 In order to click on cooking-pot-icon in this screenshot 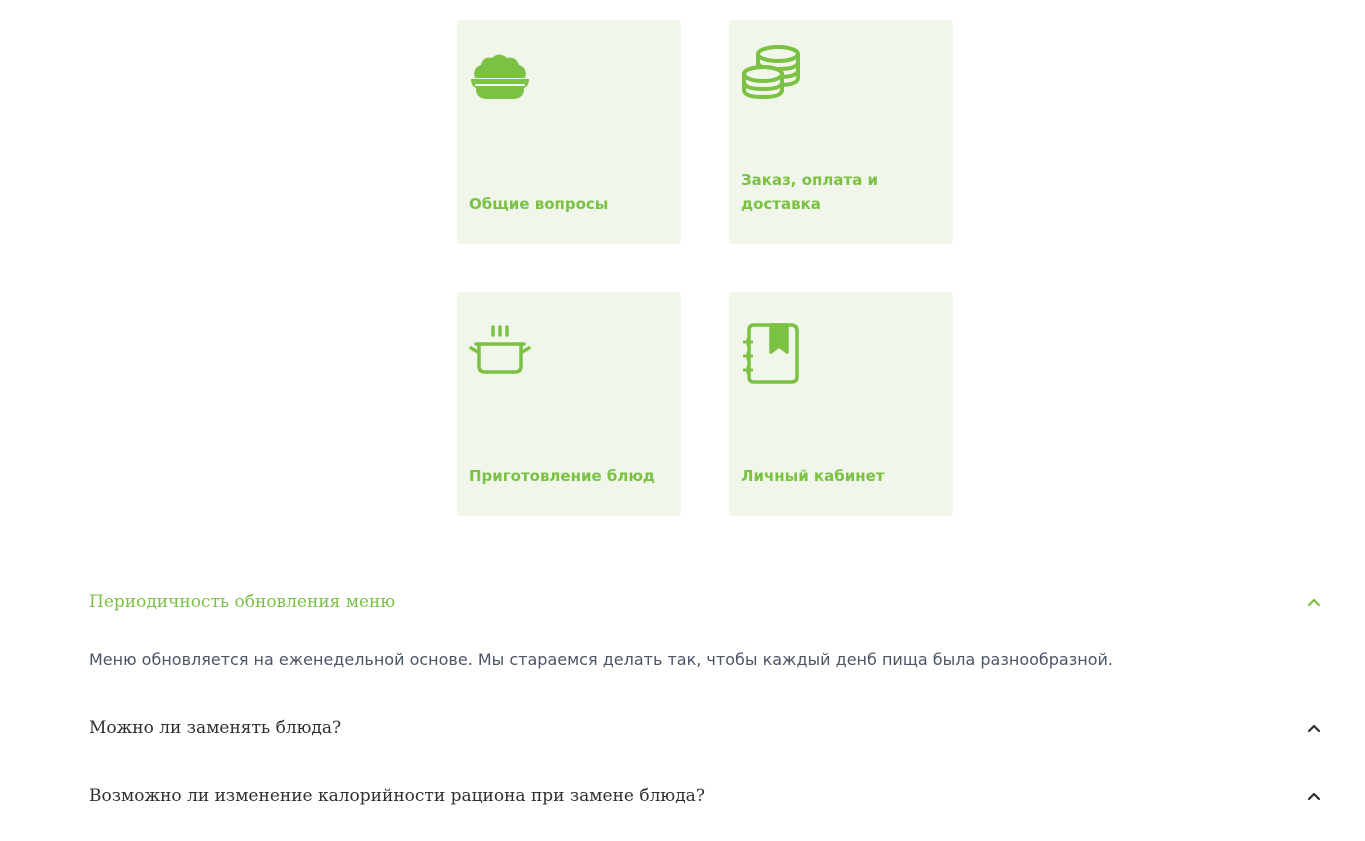, I will do `click(500, 355)`.